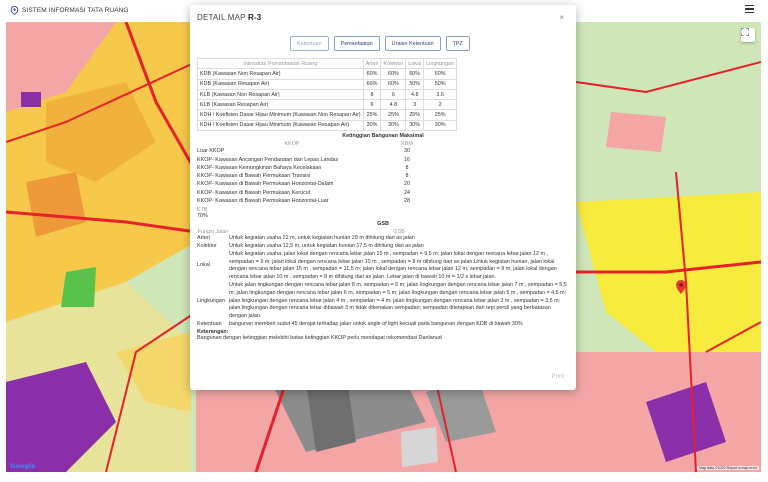  I want to click on itr-cell: KDB (Kawasan Resapan Air), so click(280, 84).